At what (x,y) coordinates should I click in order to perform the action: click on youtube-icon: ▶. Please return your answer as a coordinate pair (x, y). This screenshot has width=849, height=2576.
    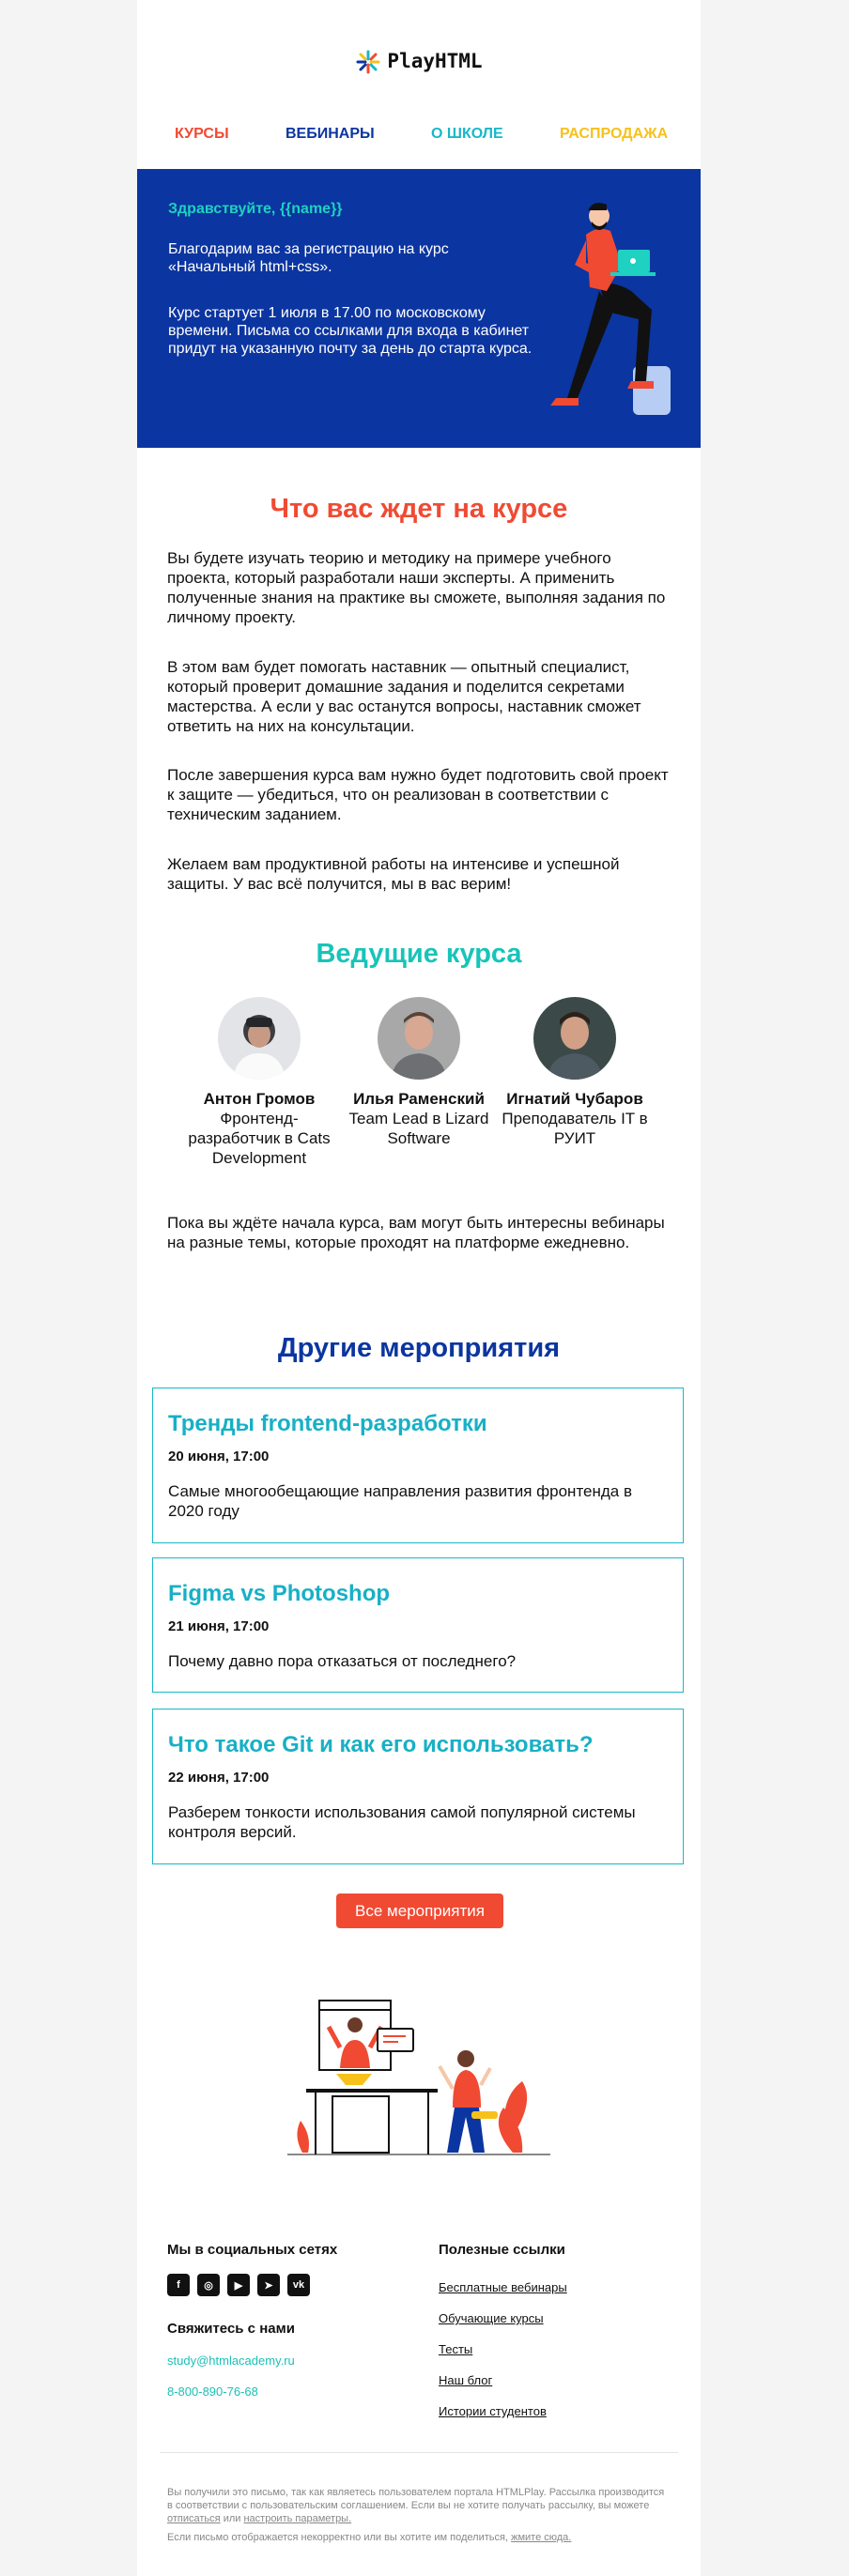
    Looking at the image, I should click on (239, 2285).